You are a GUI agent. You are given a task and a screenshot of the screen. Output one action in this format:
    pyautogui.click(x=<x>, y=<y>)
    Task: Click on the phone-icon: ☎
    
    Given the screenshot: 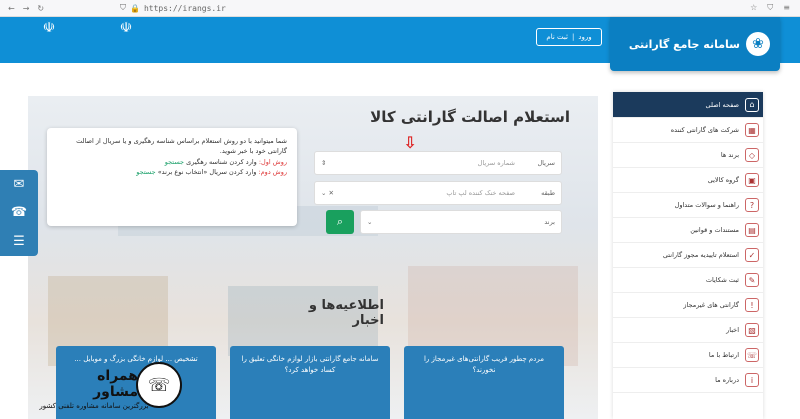 What is the action you would take?
    pyautogui.click(x=19, y=212)
    